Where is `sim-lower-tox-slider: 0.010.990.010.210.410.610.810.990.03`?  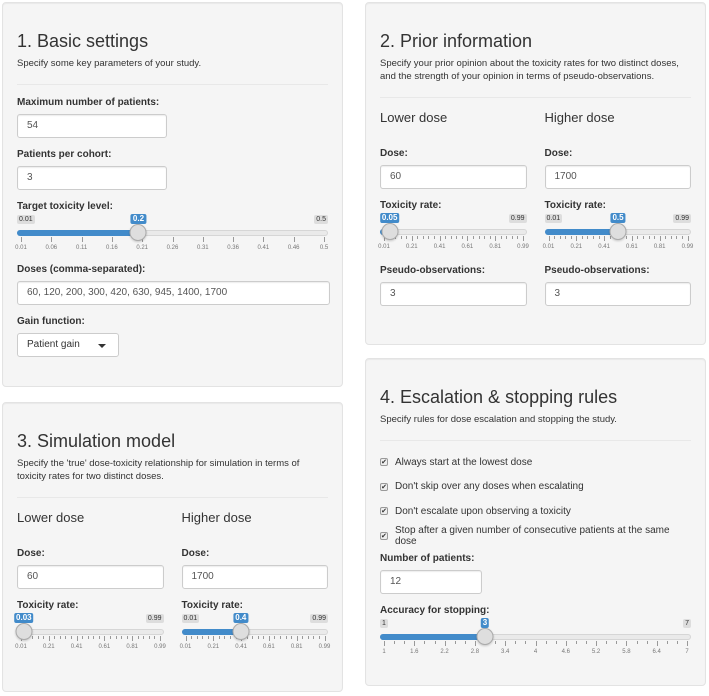 sim-lower-tox-slider: 0.010.990.010.210.410.610.810.990.03 is located at coordinates (90, 637).